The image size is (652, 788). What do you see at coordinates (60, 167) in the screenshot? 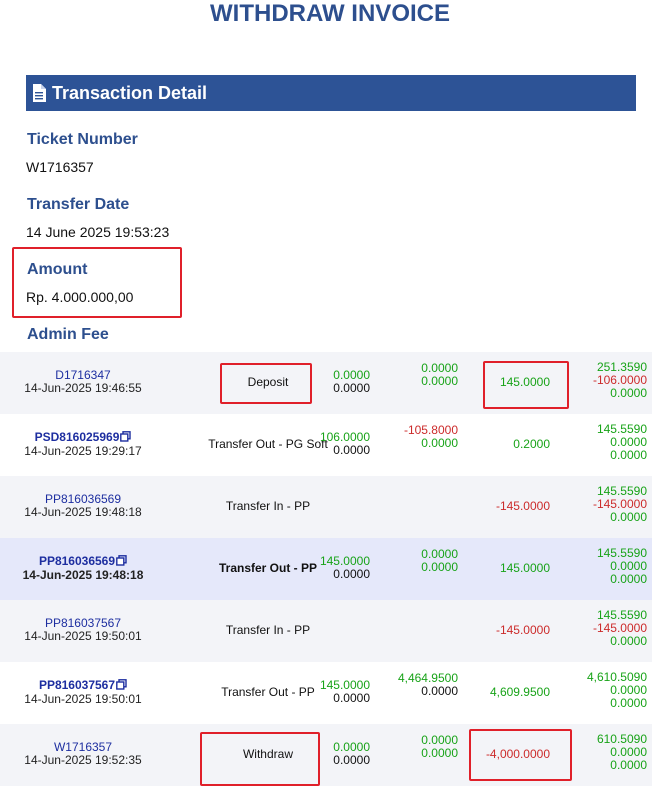
I see `ticket-number-value: W1716357` at bounding box center [60, 167].